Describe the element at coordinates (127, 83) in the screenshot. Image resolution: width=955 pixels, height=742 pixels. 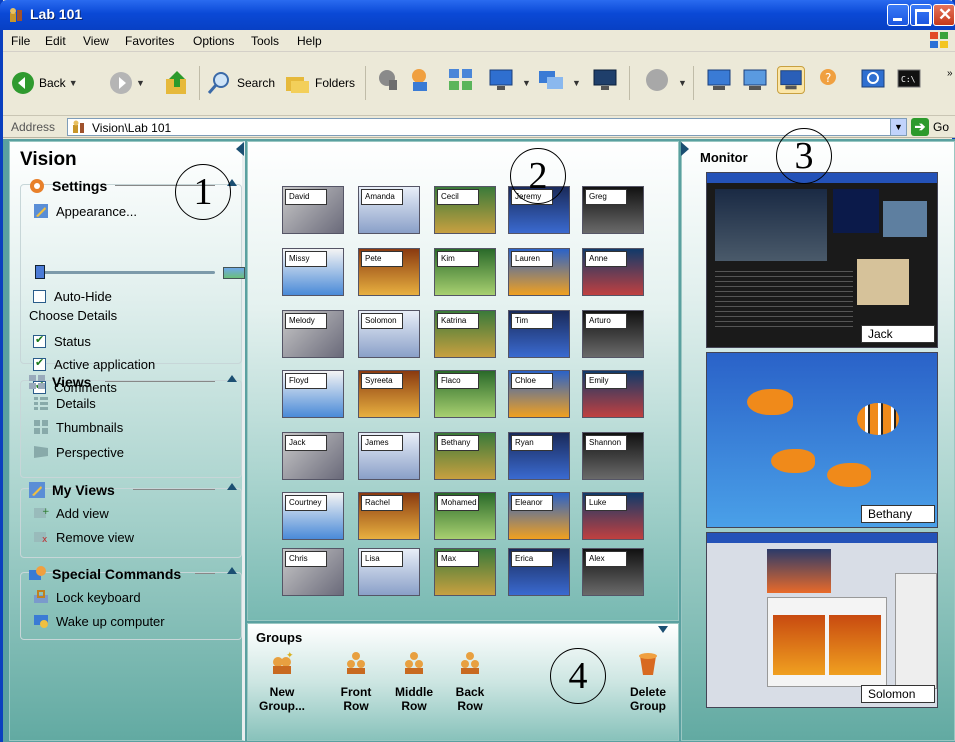
I see `forward-button: ▼` at that location.